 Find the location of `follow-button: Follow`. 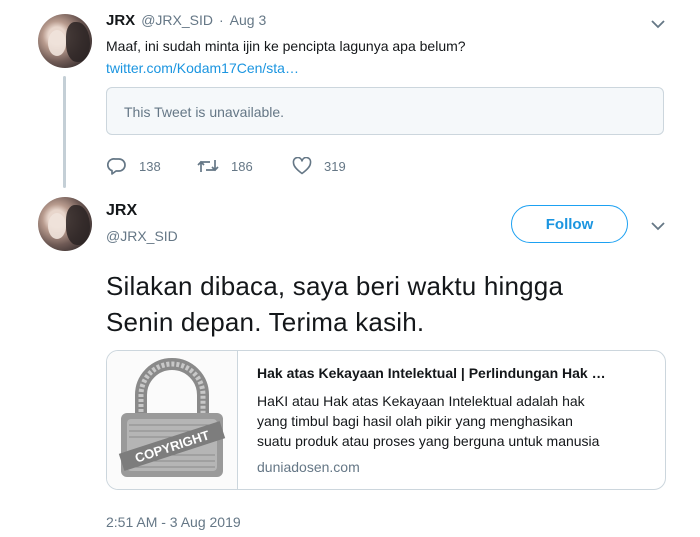

follow-button: Follow is located at coordinates (569, 224).